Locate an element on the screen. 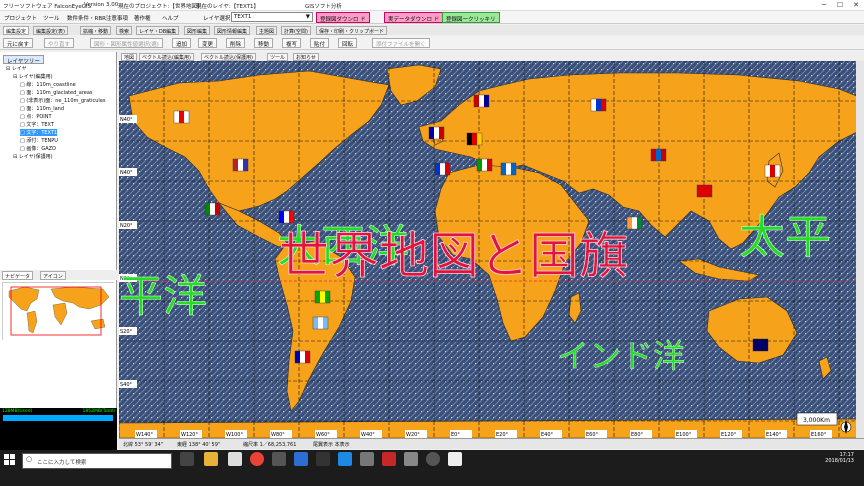 Image resolution: width=864 pixels, height=486 pixels. flag-brazil-icon is located at coordinates (322, 297).